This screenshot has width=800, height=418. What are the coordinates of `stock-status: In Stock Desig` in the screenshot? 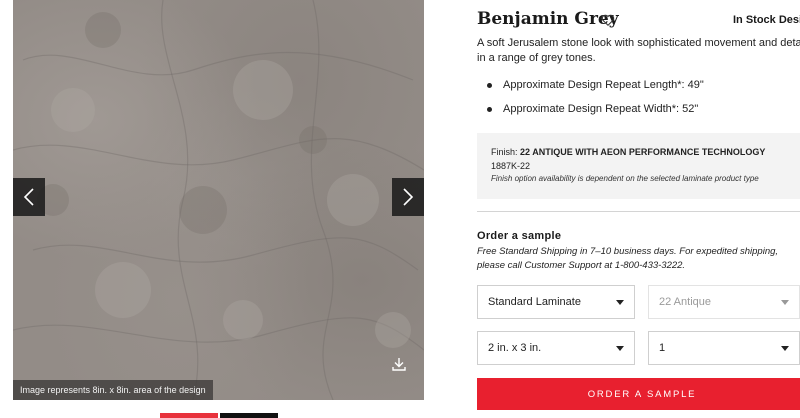 It's located at (766, 20).